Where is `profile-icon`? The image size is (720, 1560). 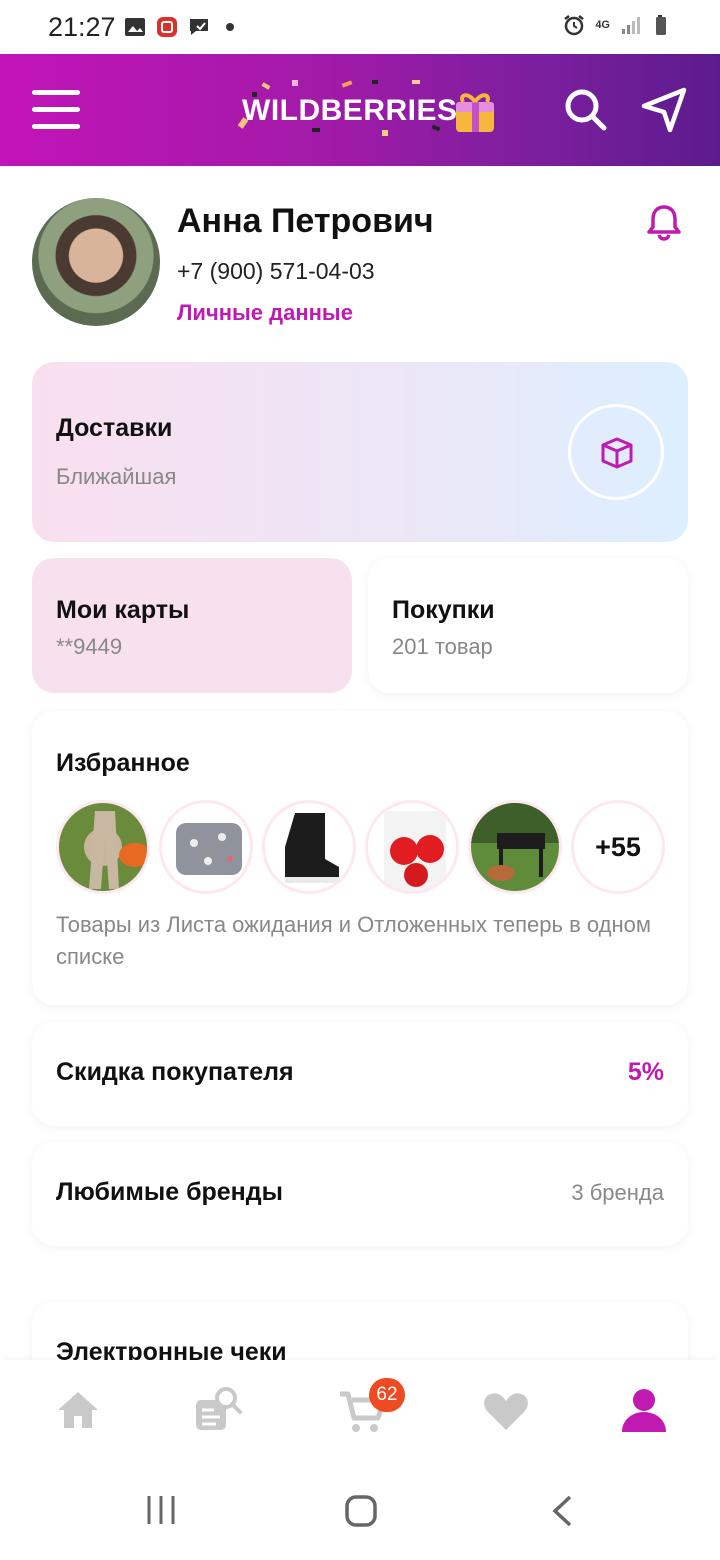 profile-icon is located at coordinates (644, 1410).